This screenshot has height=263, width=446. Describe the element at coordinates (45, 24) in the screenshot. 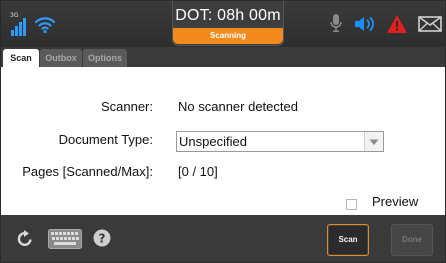

I see `wifi-icon` at that location.